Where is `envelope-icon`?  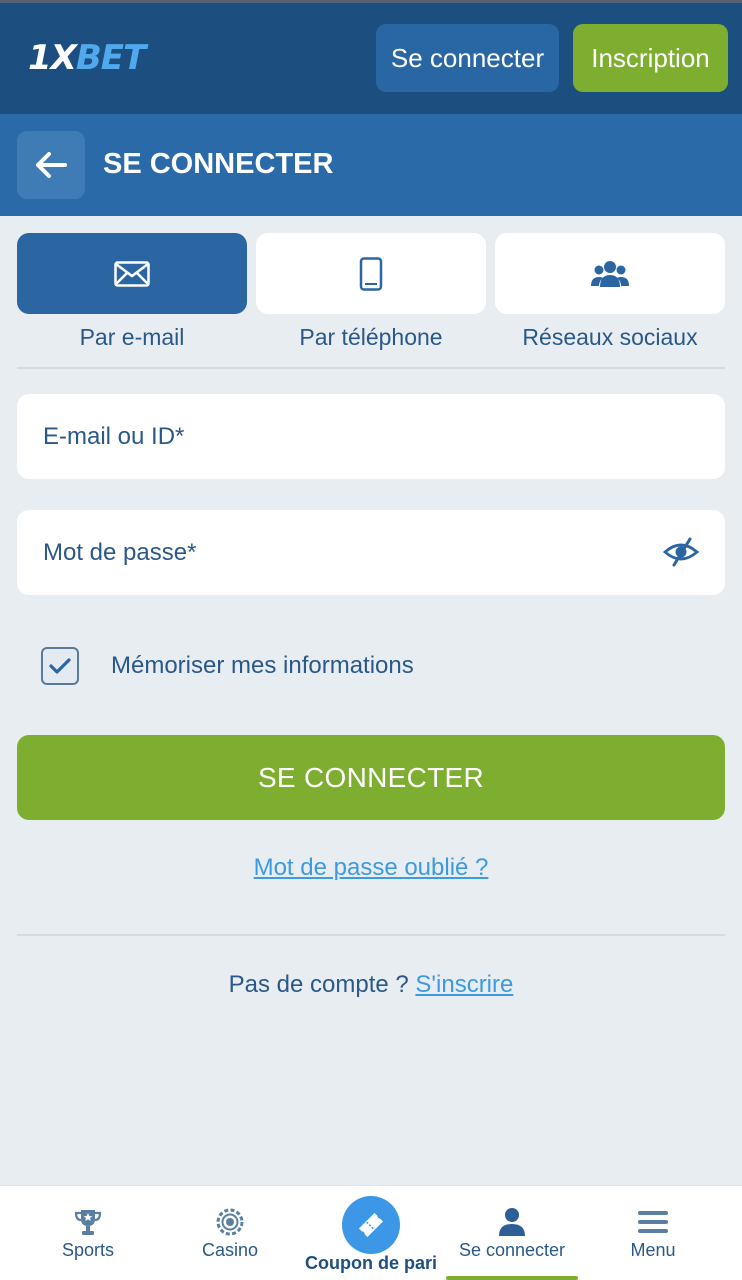
envelope-icon is located at coordinates (132, 273).